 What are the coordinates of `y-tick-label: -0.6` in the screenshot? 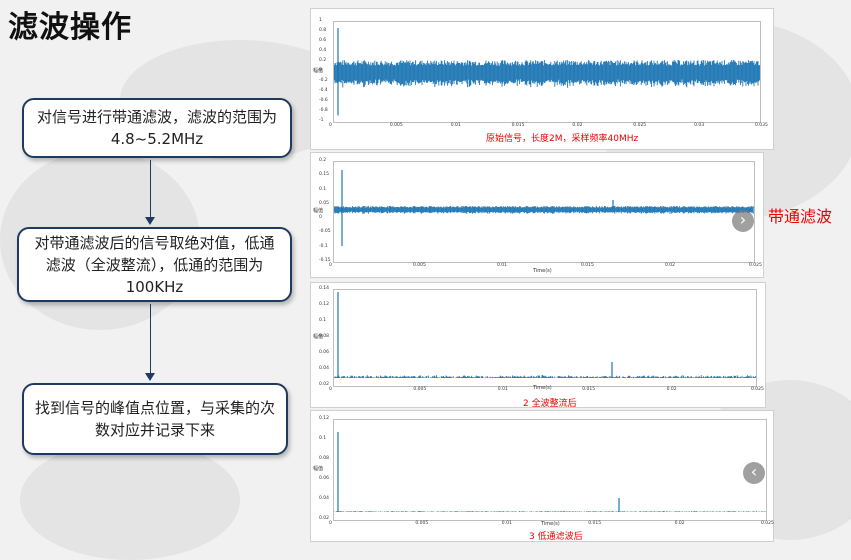 It's located at (323, 100).